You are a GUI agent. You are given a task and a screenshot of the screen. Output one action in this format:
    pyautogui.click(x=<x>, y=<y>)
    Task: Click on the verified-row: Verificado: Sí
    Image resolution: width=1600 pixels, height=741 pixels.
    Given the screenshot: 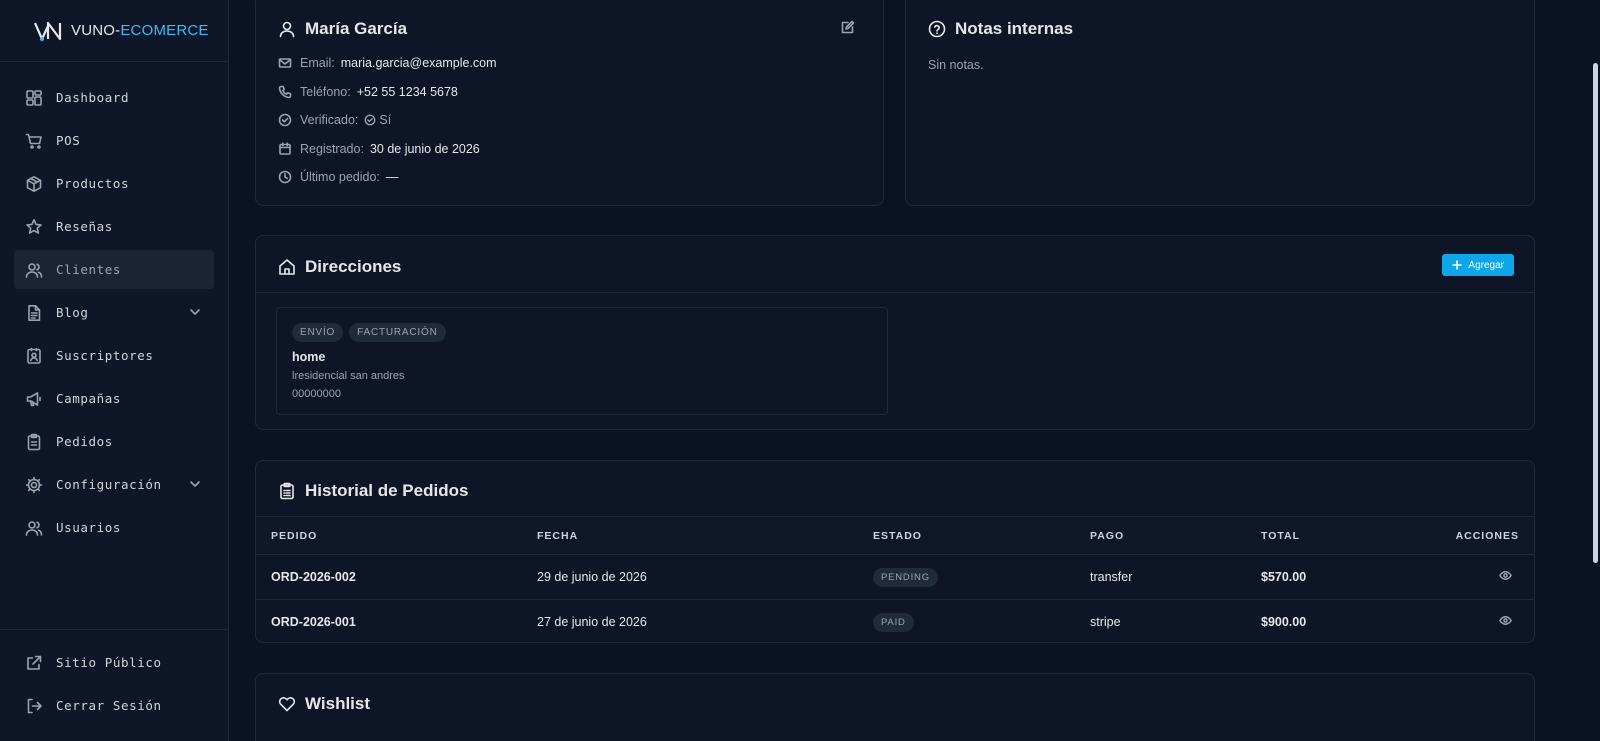 What is the action you would take?
    pyautogui.click(x=387, y=120)
    